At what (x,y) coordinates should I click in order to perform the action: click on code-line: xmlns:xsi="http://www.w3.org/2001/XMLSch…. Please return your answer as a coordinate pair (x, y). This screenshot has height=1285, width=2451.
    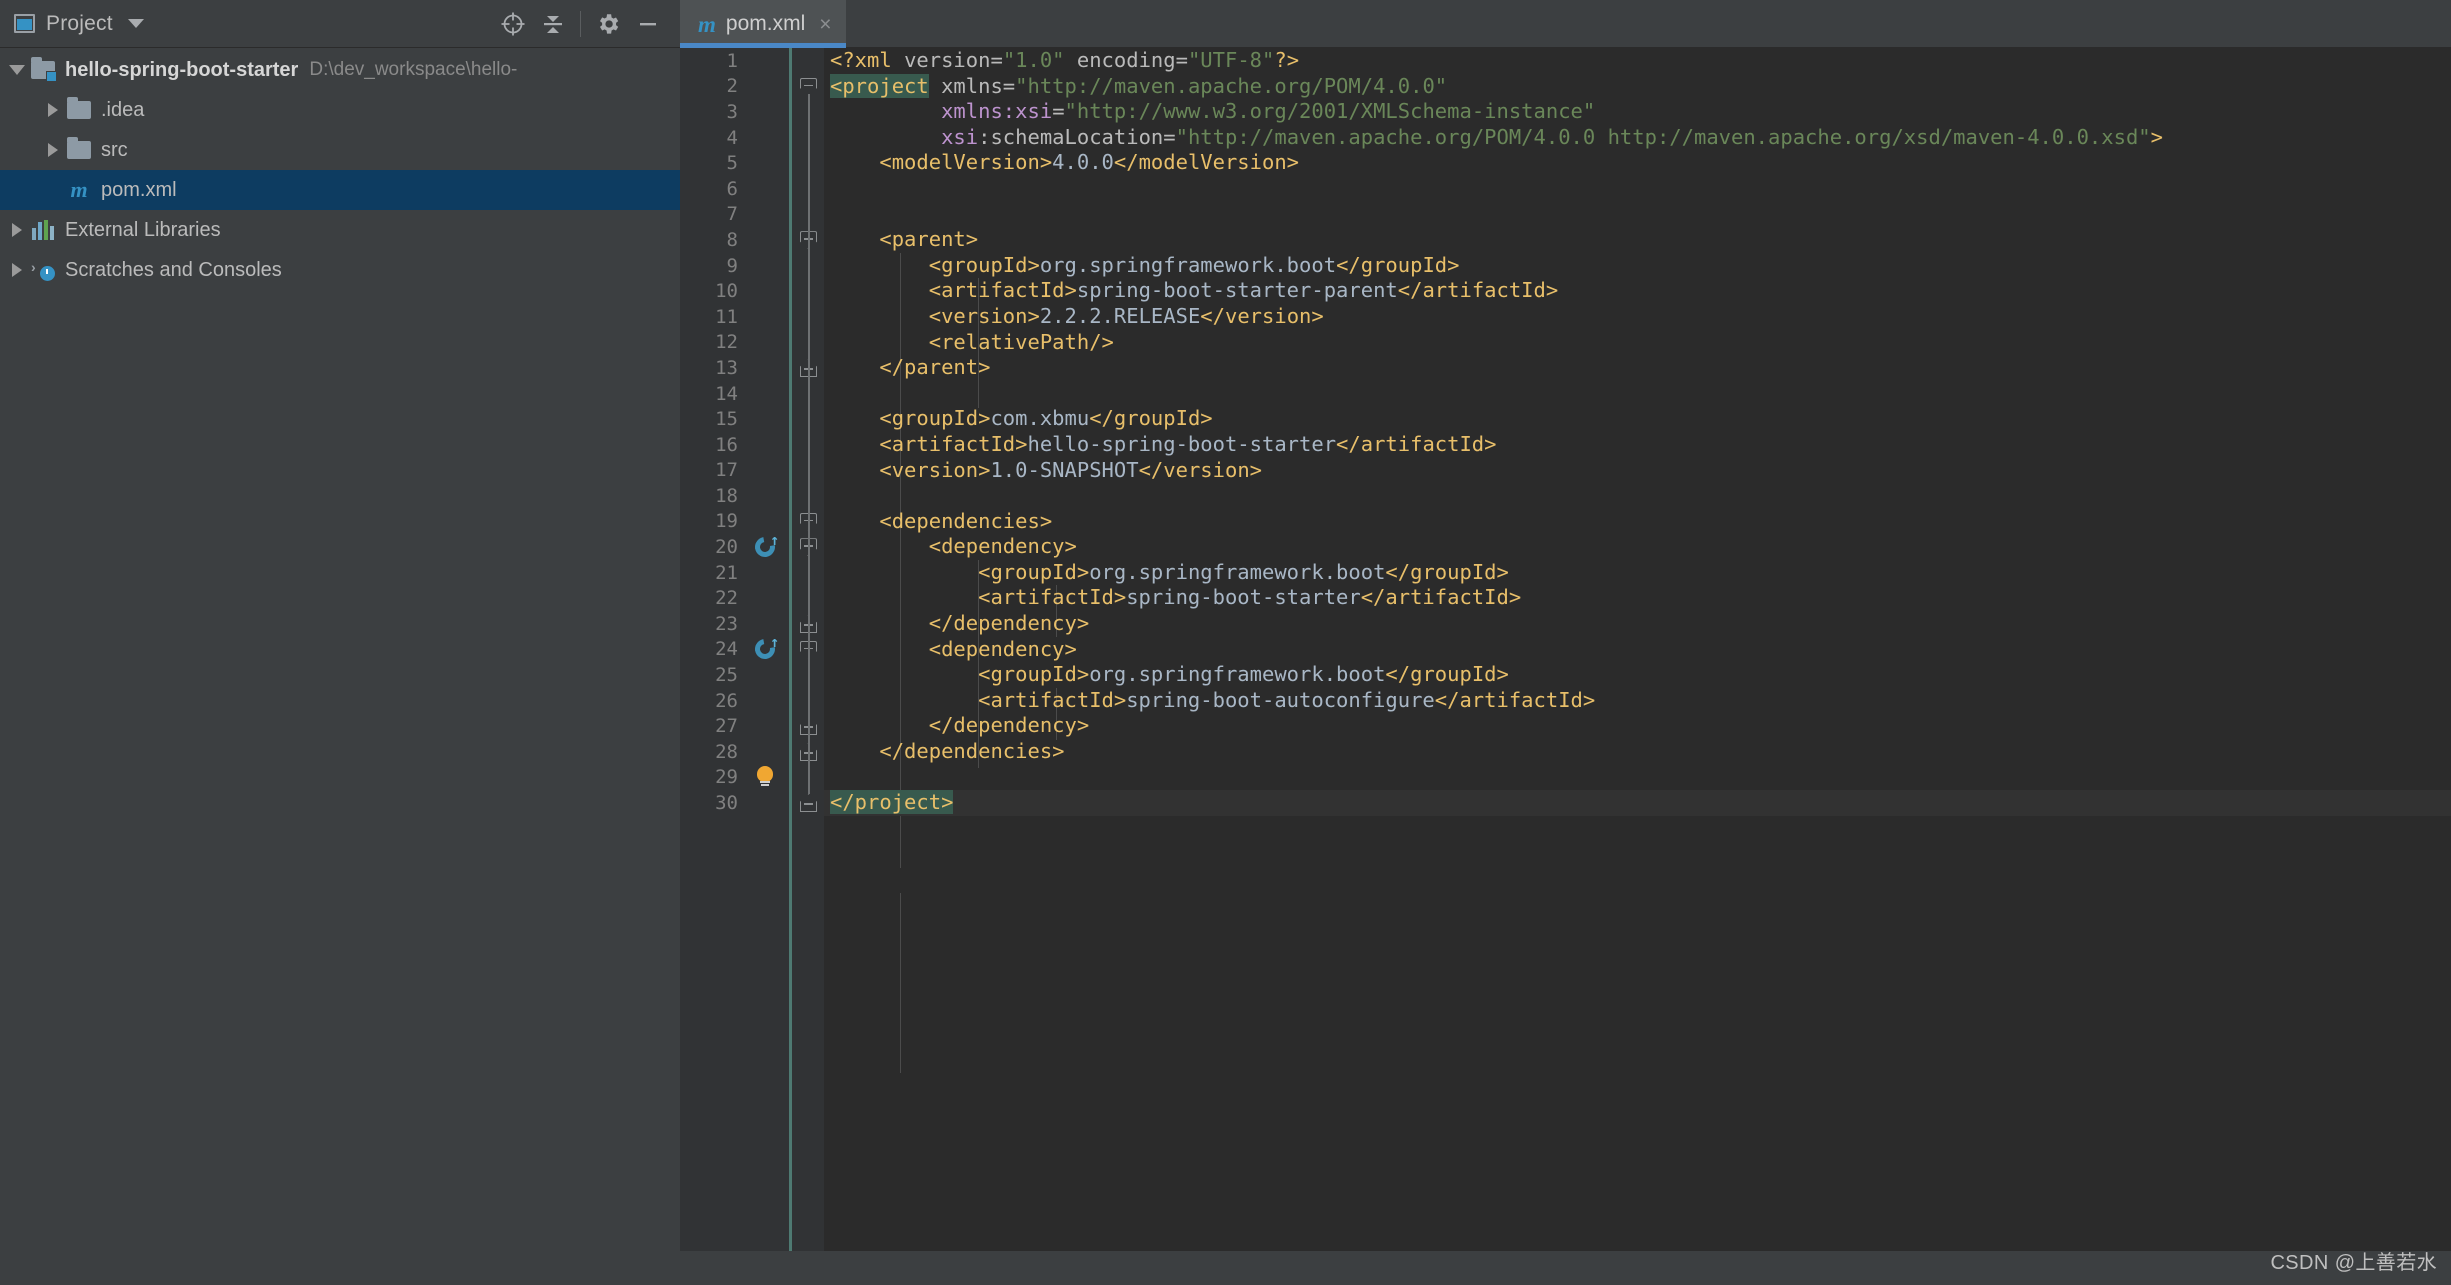
    Looking at the image, I should click on (1637, 112).